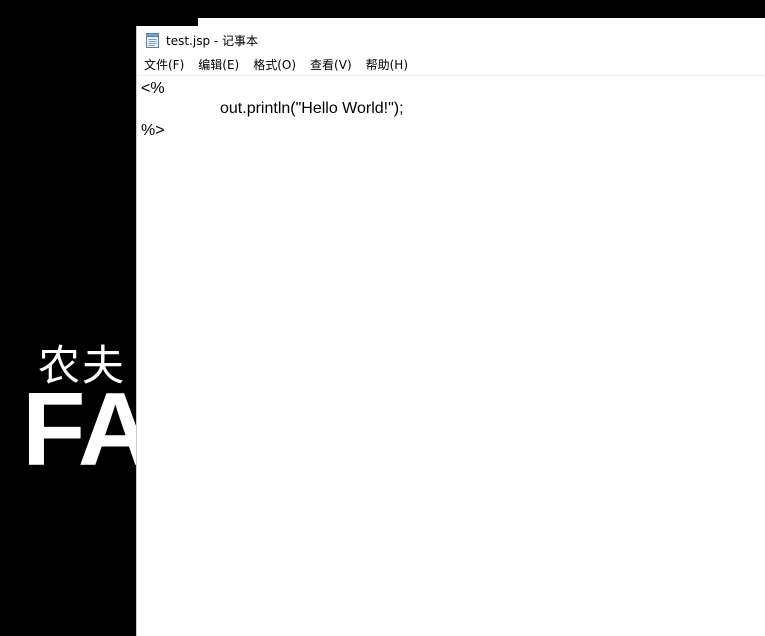  I want to click on menu-bar: 文件(F) 编辑(E) 格式(O) 查看(V) 帮助(H), so click(451, 65).